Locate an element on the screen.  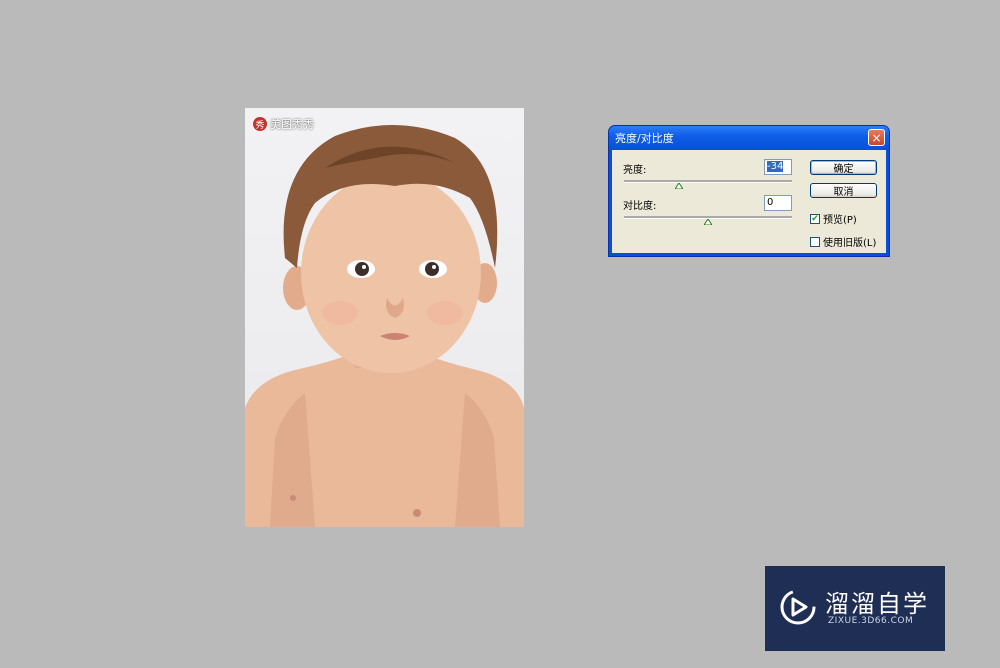
ok-button-label: 确定 is located at coordinates (843, 169).